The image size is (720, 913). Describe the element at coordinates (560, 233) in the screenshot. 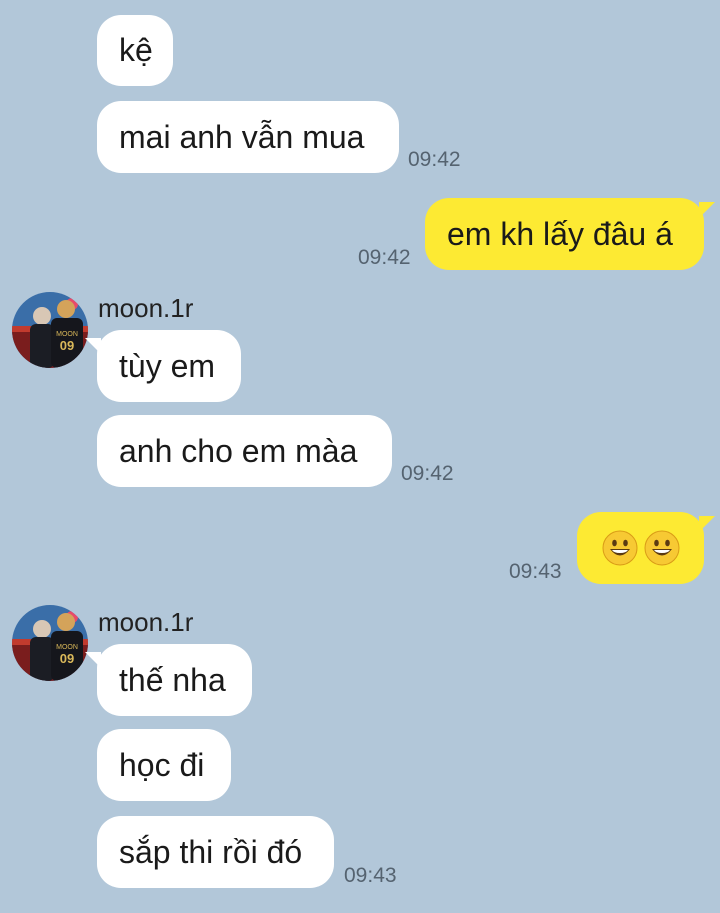

I see `message-text: em kh lấy đâu á` at that location.